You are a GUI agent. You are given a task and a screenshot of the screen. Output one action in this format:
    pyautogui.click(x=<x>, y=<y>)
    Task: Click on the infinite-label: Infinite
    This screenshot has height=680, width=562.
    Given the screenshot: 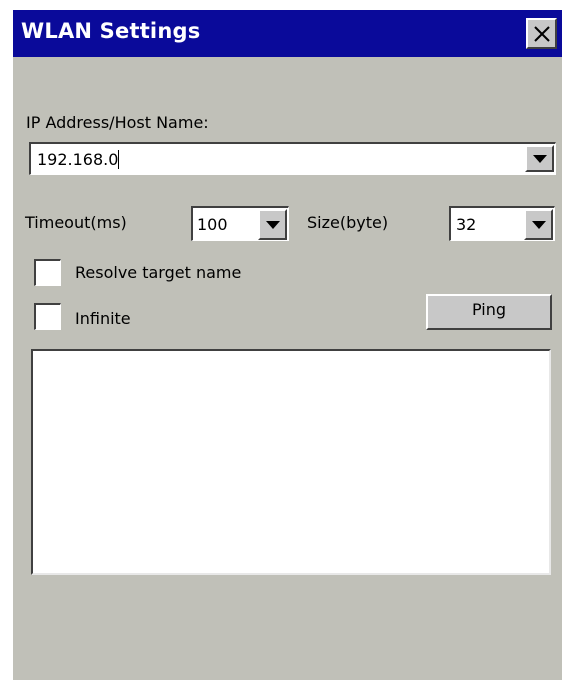 What is the action you would take?
    pyautogui.click(x=103, y=318)
    